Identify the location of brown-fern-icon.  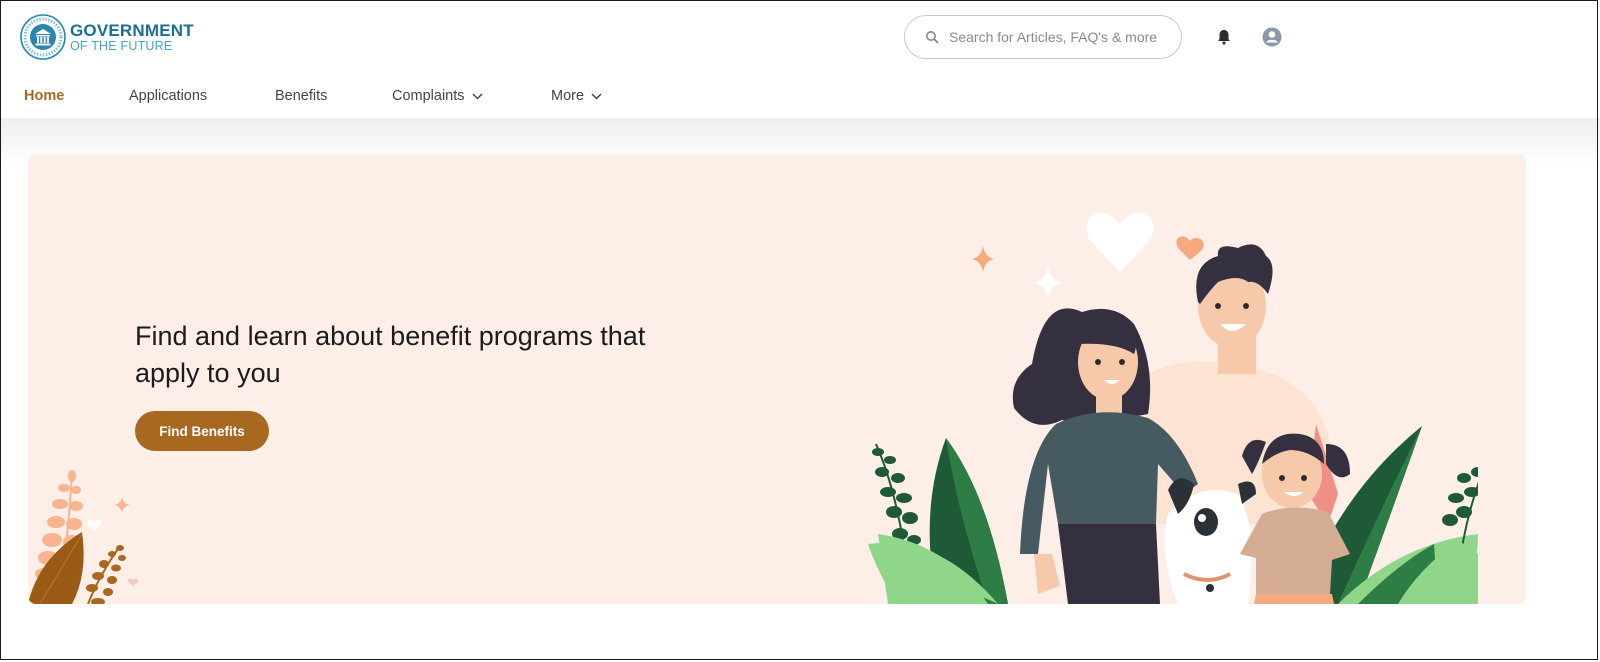
(106, 574).